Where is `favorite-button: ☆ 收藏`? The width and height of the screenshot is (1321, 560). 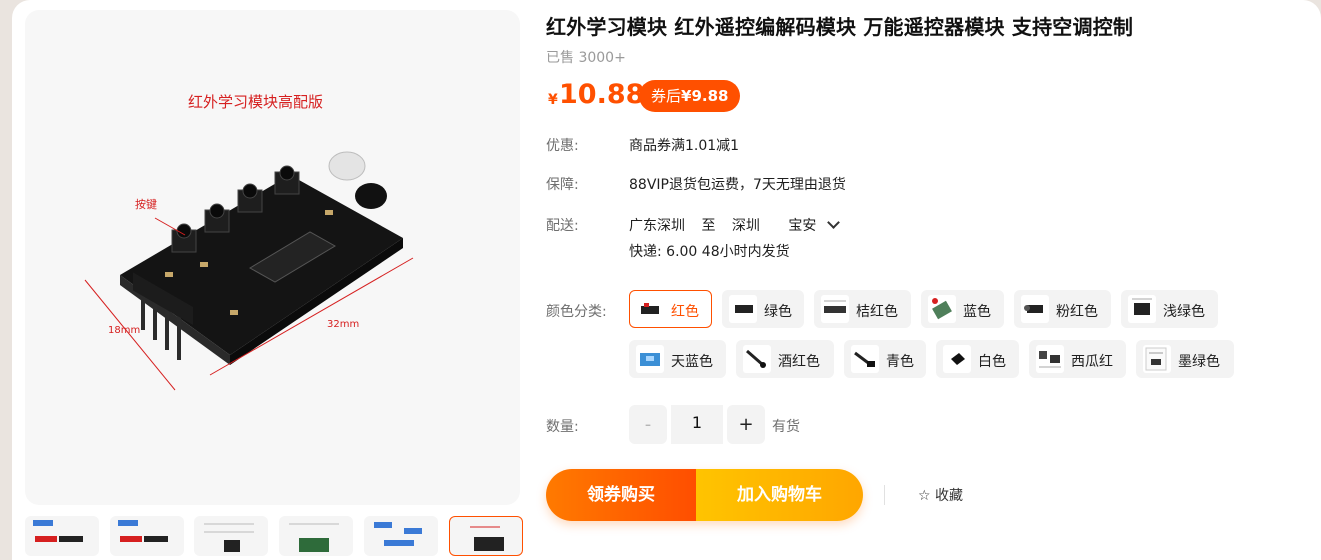
favorite-button: ☆ 收藏 is located at coordinates (940, 495).